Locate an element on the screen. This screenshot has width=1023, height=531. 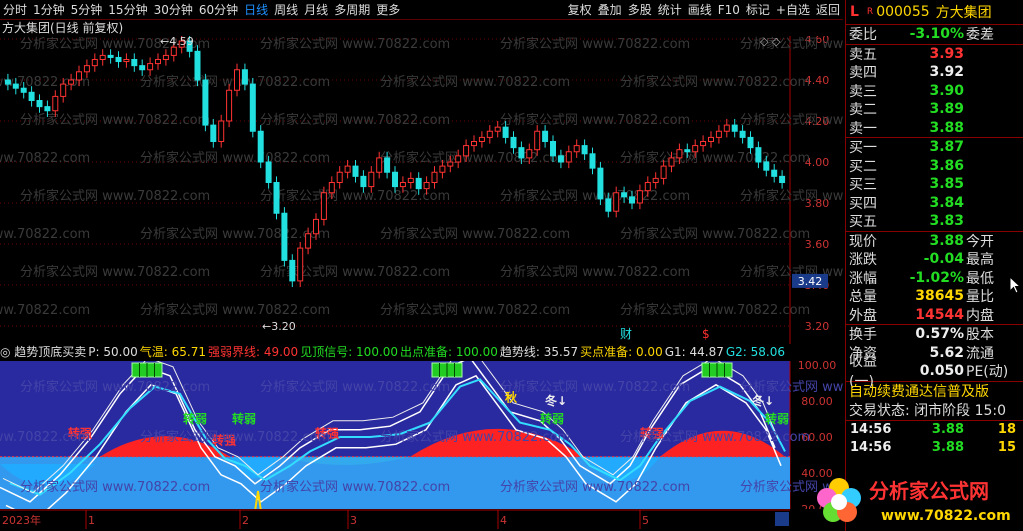
indicator-name: ◎ 趋势顶底买卖 is located at coordinates (43, 352).